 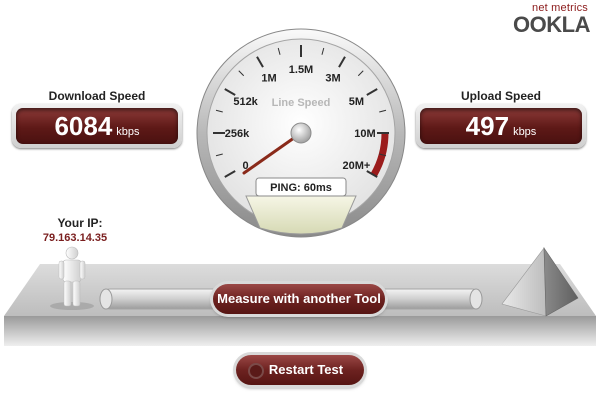 I want to click on your-ip-value: 79.163.14.35, so click(x=75, y=238).